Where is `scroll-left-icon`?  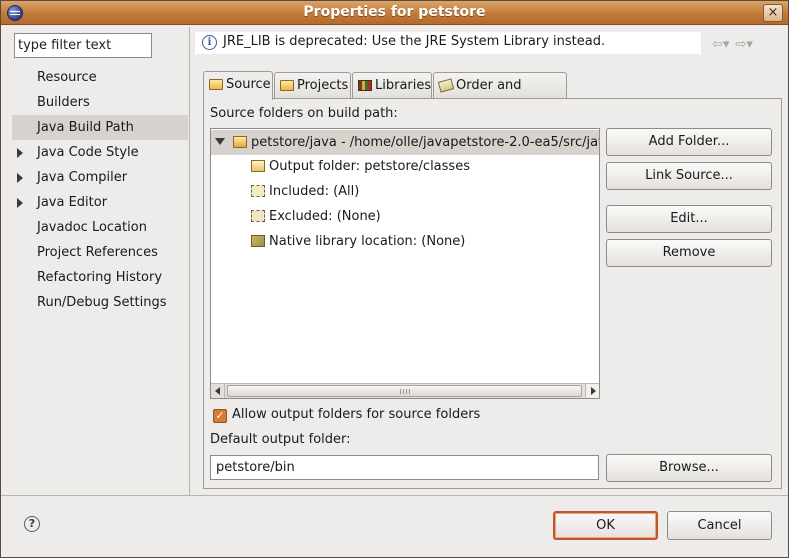 scroll-left-icon is located at coordinates (218, 391).